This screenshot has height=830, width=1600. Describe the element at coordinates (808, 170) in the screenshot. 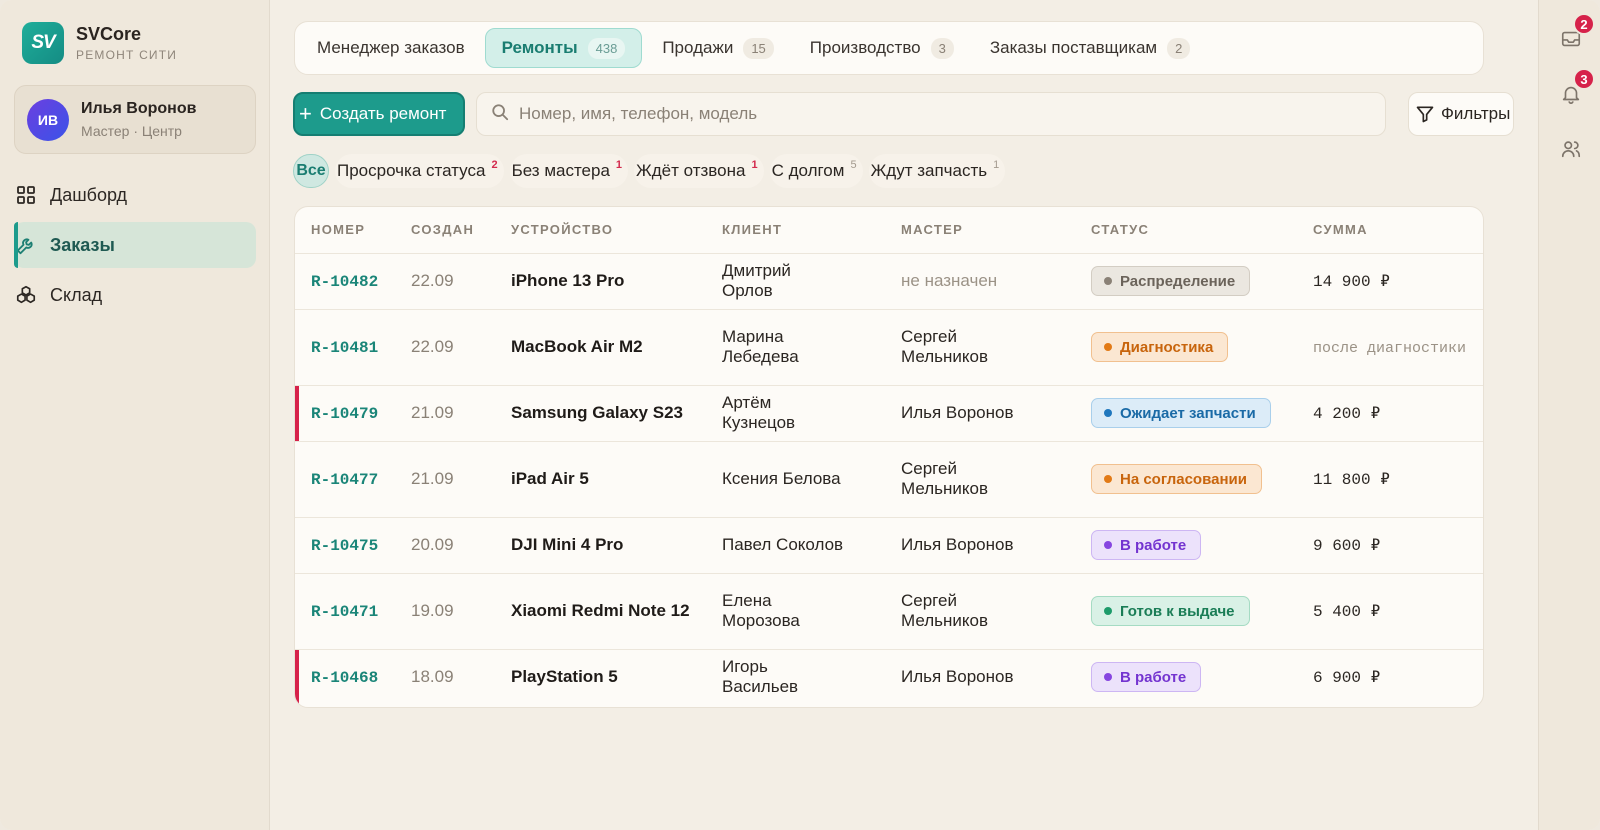

I see `chip-label: С долгом` at that location.